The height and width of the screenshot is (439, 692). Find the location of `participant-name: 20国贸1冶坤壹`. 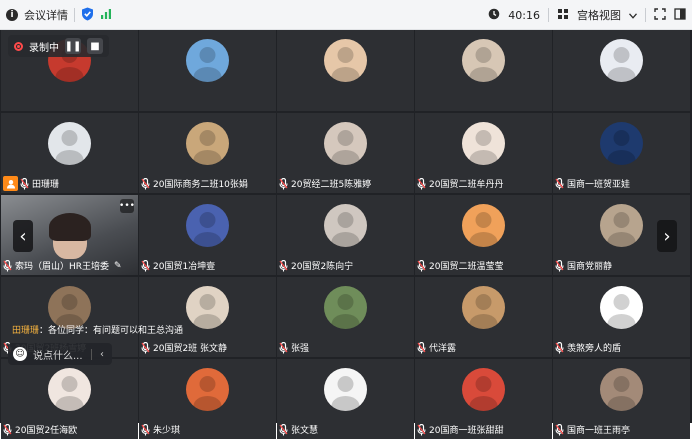

participant-name: 20国贸1冶坤壹 is located at coordinates (184, 267).